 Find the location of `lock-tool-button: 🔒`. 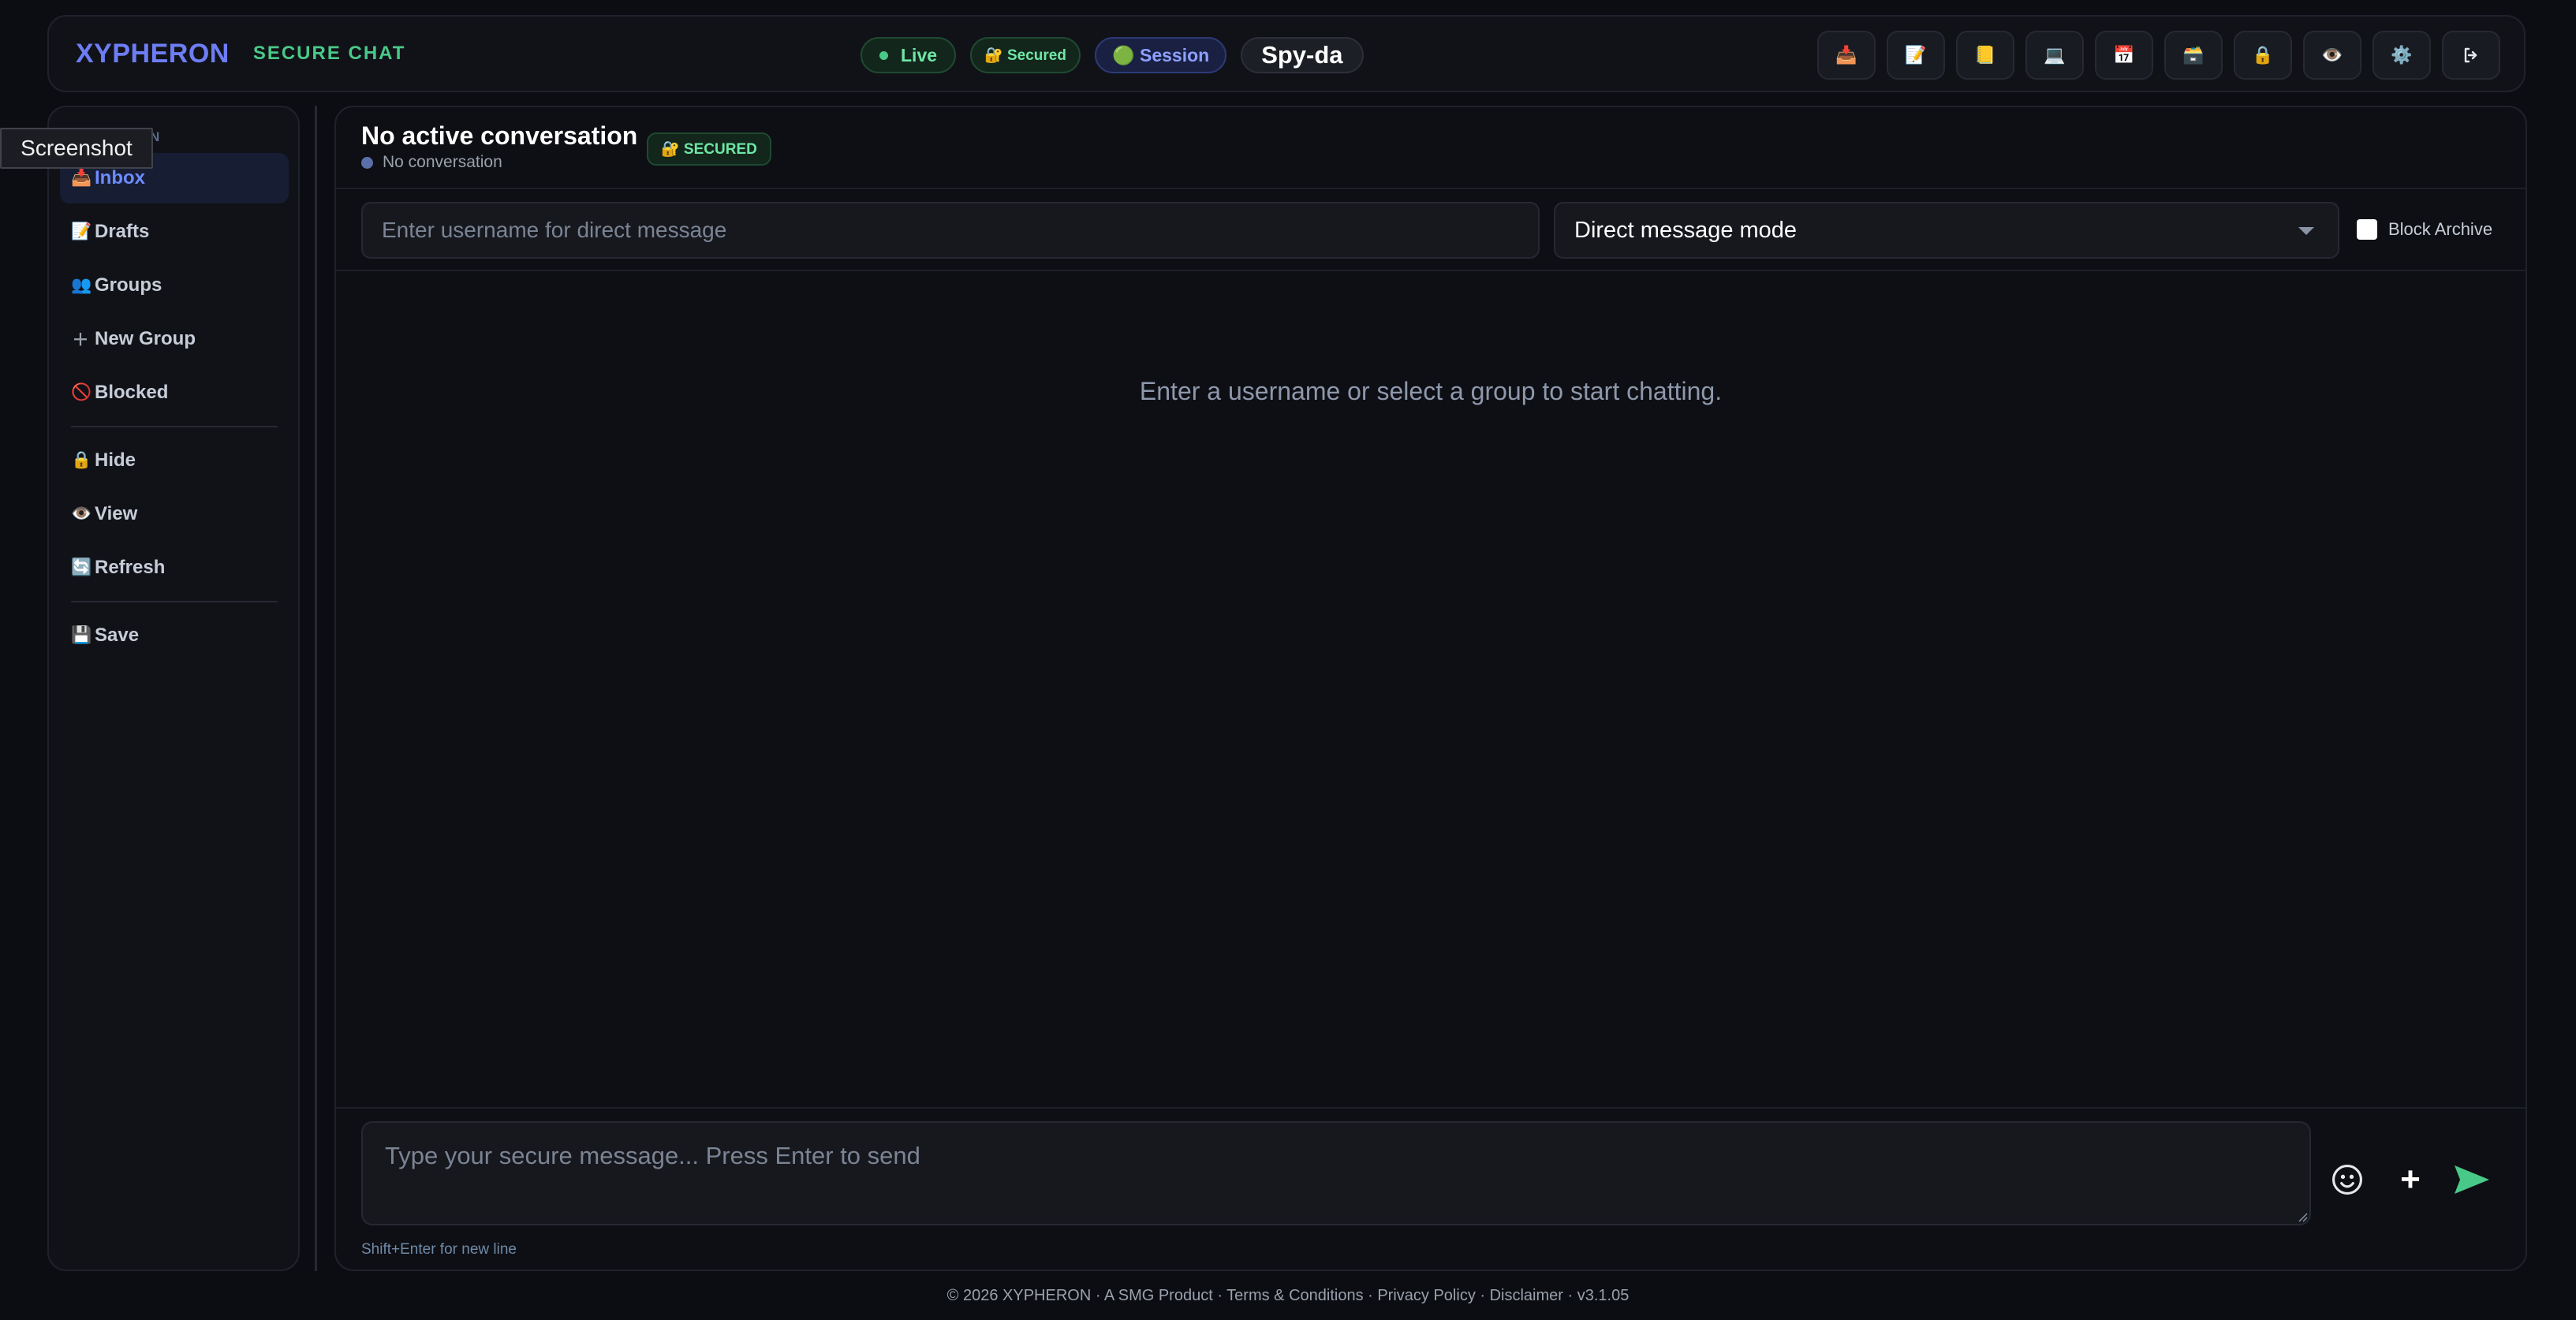

lock-tool-button: 🔒 is located at coordinates (2263, 55).